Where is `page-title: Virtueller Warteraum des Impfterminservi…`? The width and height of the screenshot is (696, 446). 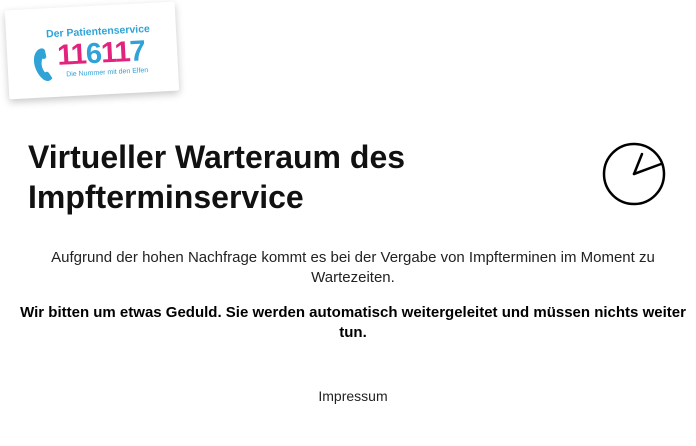 page-title: Virtueller Warteraum des Impfterminservi… is located at coordinates (217, 177).